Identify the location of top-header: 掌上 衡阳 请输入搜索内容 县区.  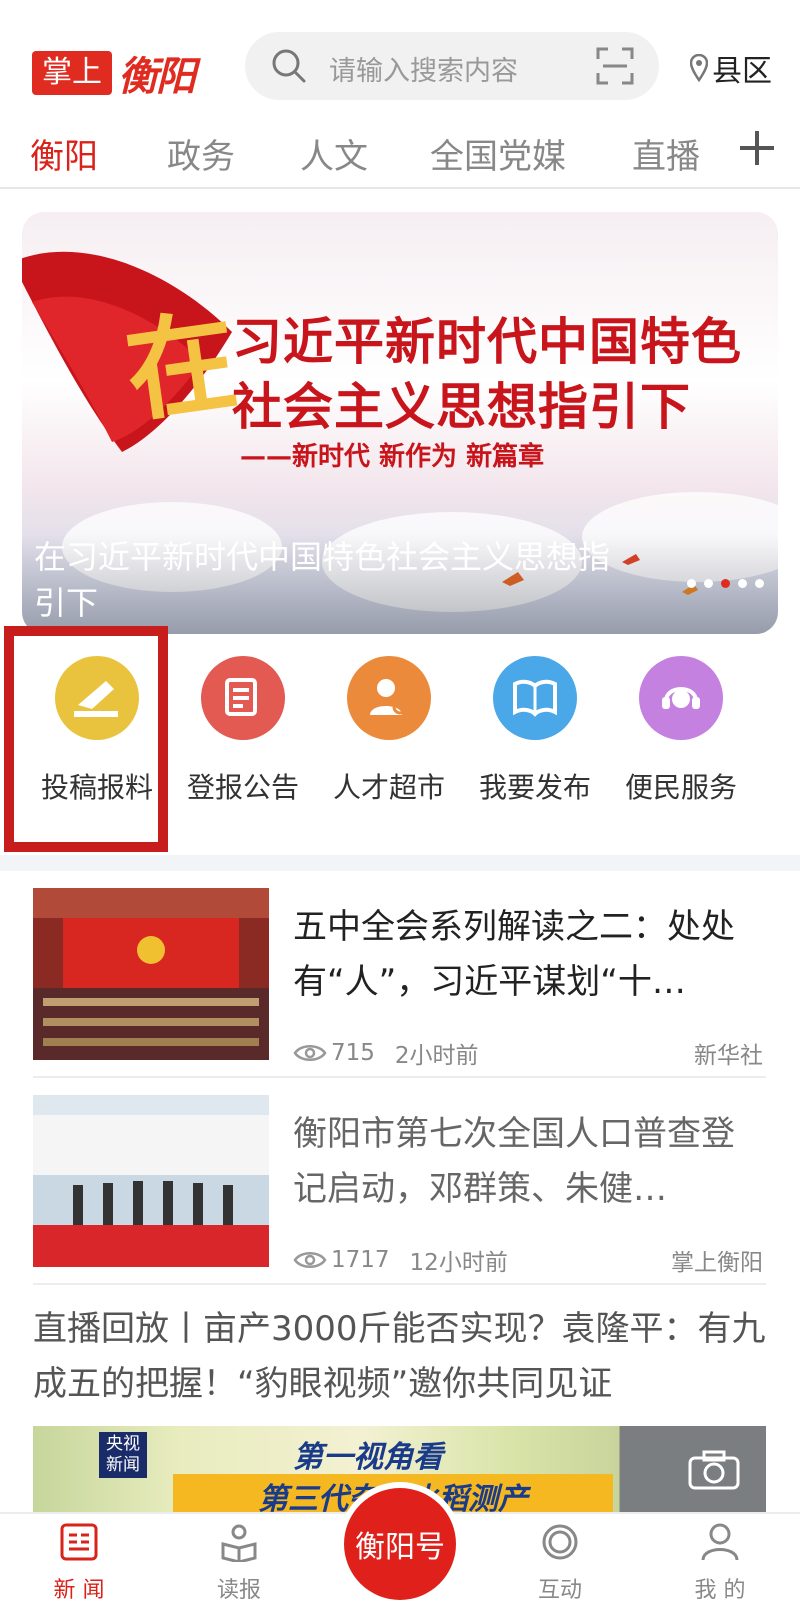
(400, 65).